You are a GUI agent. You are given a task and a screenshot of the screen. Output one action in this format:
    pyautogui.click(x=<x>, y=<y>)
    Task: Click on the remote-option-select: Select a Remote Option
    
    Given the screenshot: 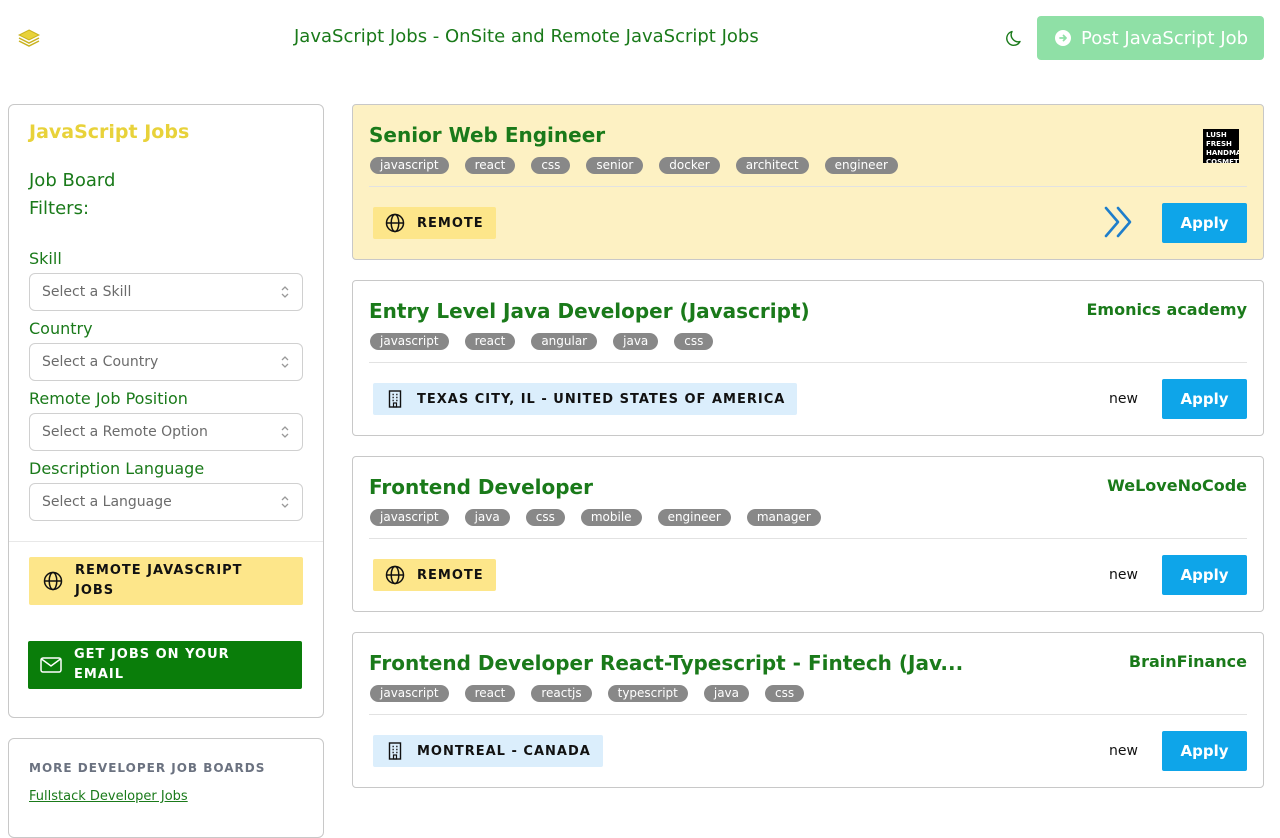 What is the action you would take?
    pyautogui.click(x=166, y=432)
    